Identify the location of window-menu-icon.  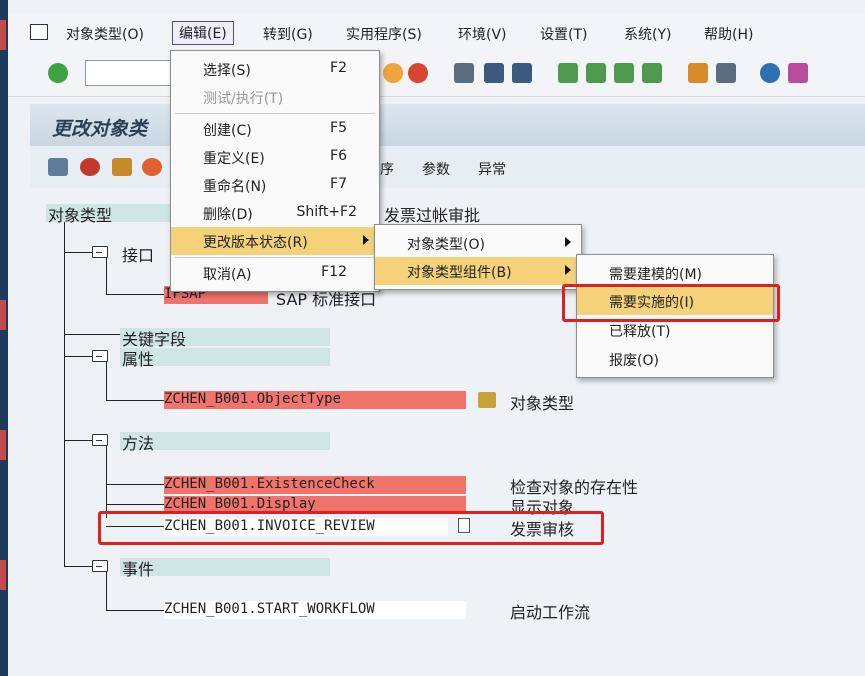
(39, 32).